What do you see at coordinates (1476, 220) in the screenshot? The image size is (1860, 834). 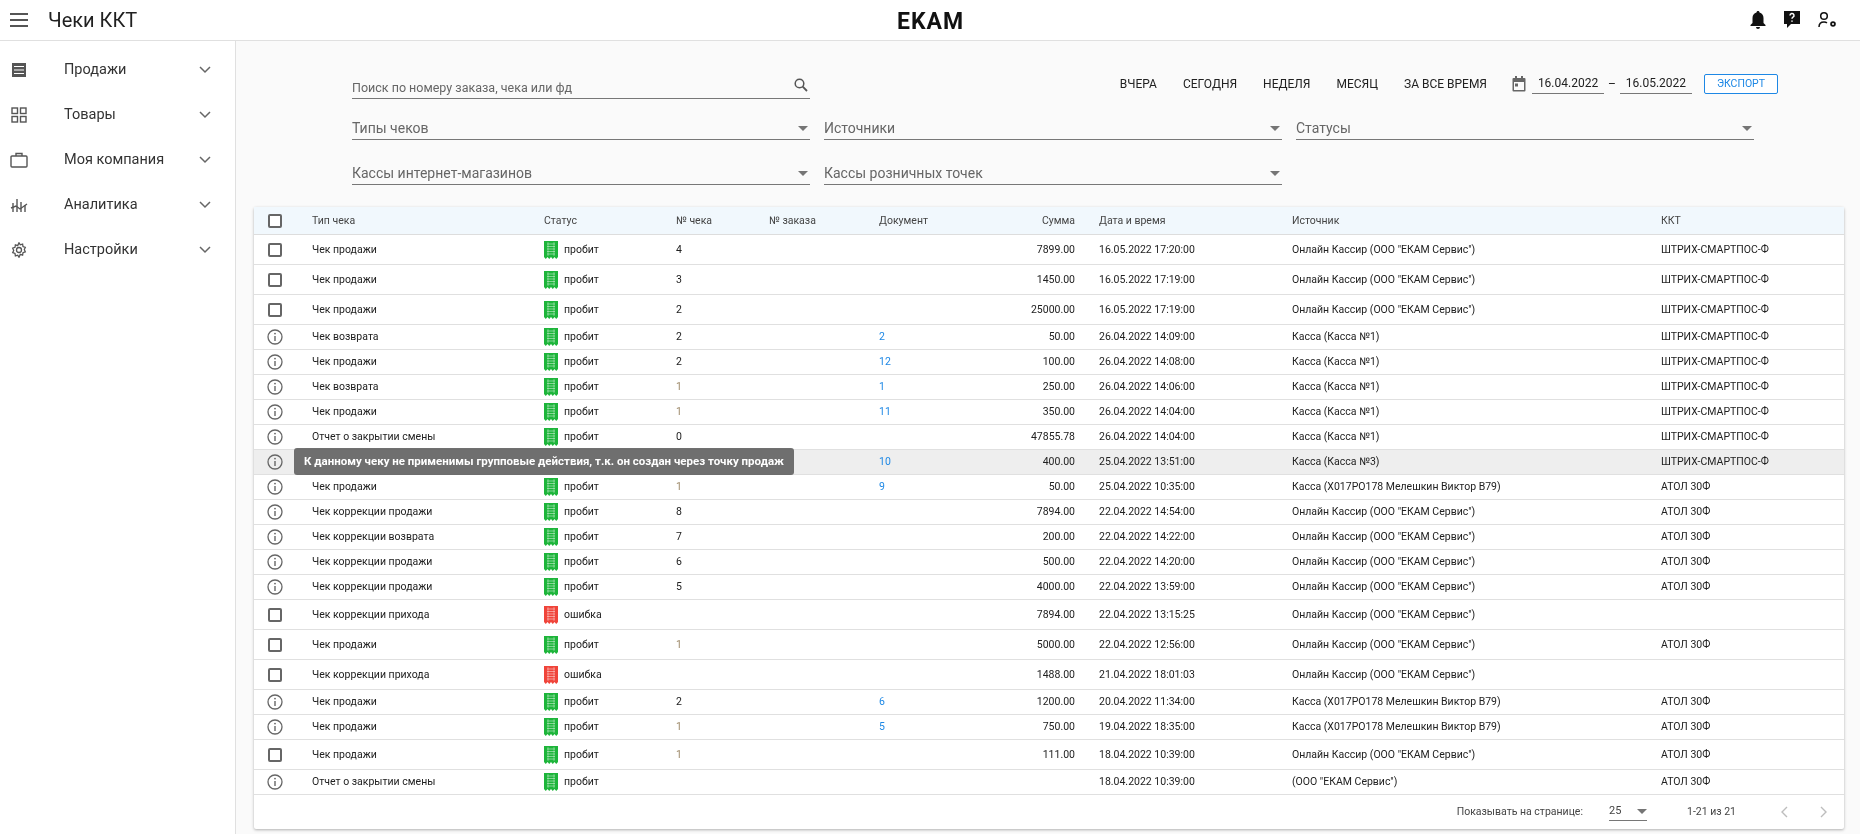 I see `column-header: Источник` at bounding box center [1476, 220].